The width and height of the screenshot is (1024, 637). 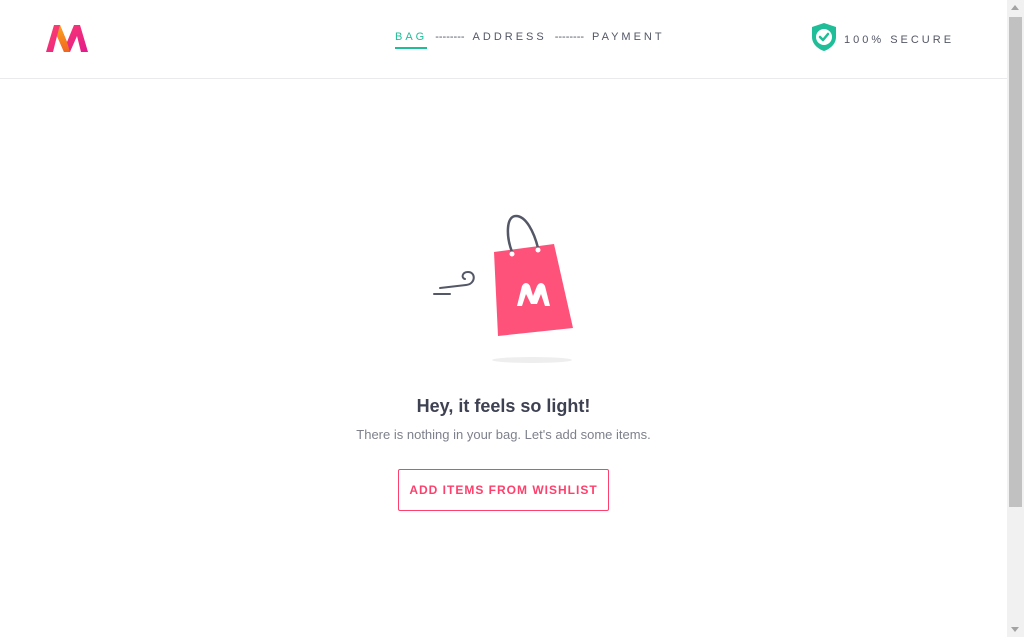 What do you see at coordinates (899, 39) in the screenshot?
I see `secure-label: 100% SECURE` at bounding box center [899, 39].